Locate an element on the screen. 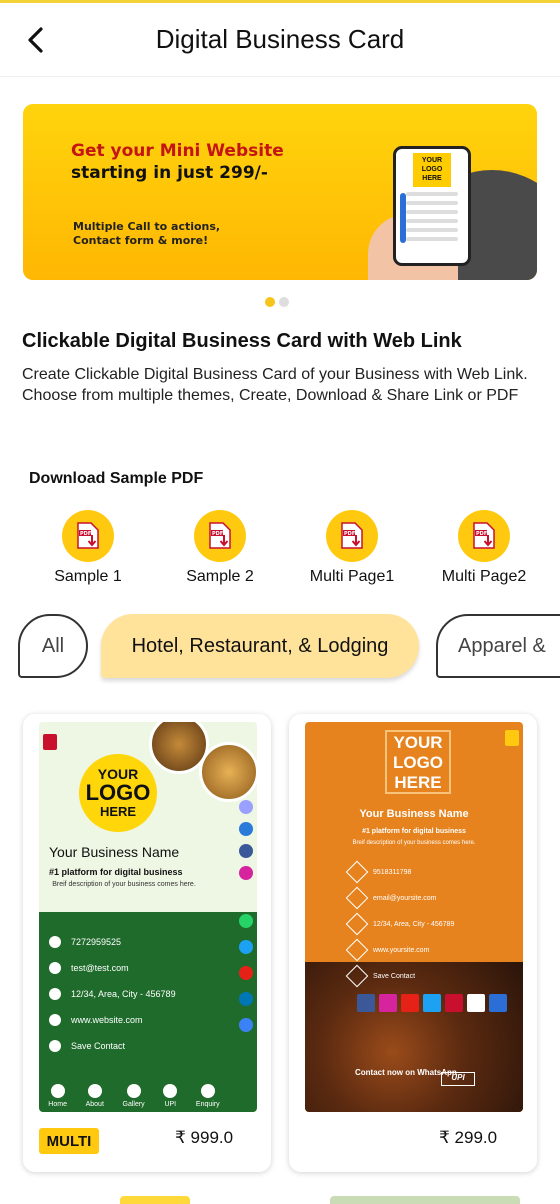 This screenshot has height=1204, width=560. link-icon is located at coordinates (246, 807).